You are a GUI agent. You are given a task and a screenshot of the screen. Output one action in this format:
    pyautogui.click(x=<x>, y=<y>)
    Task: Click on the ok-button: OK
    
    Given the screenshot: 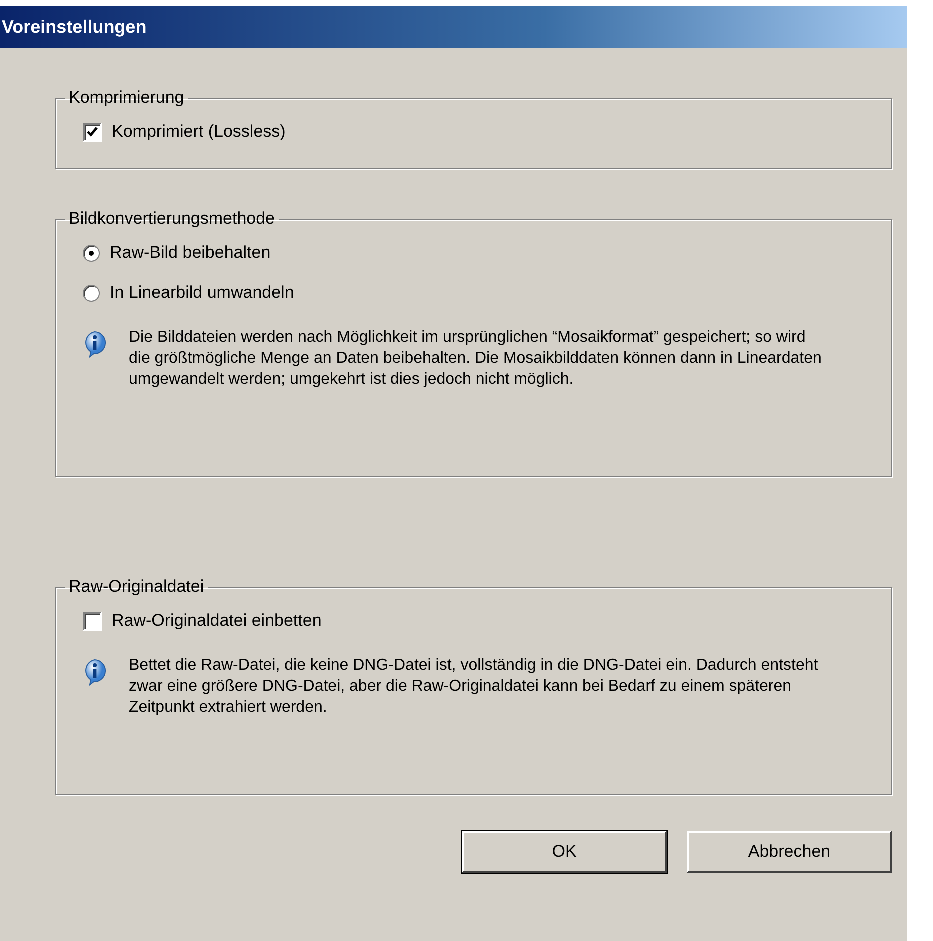 What is the action you would take?
    pyautogui.click(x=564, y=852)
    